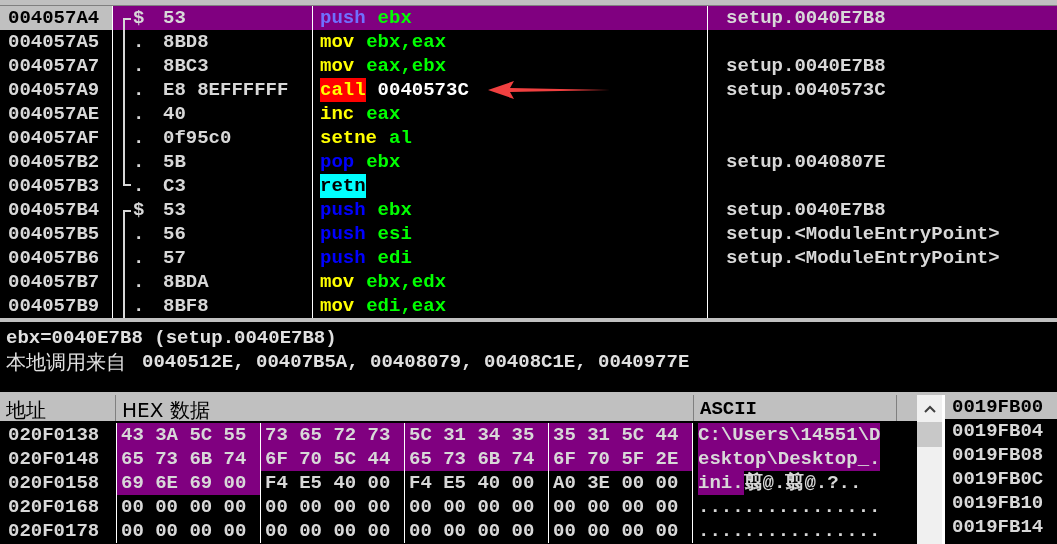 The width and height of the screenshot is (1057, 544). What do you see at coordinates (400, 138) in the screenshot?
I see `operand: al` at bounding box center [400, 138].